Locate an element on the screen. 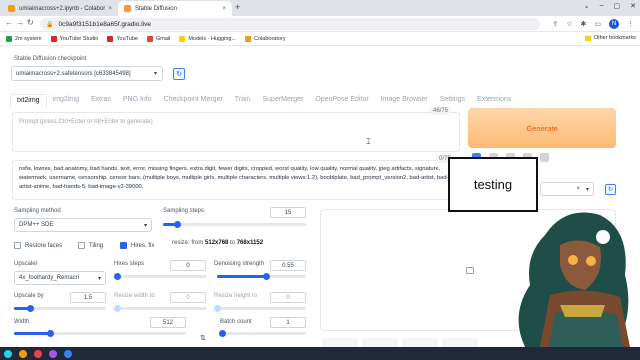 The width and height of the screenshot is (640, 360). menu-icon: ⋮ is located at coordinates (630, 24).